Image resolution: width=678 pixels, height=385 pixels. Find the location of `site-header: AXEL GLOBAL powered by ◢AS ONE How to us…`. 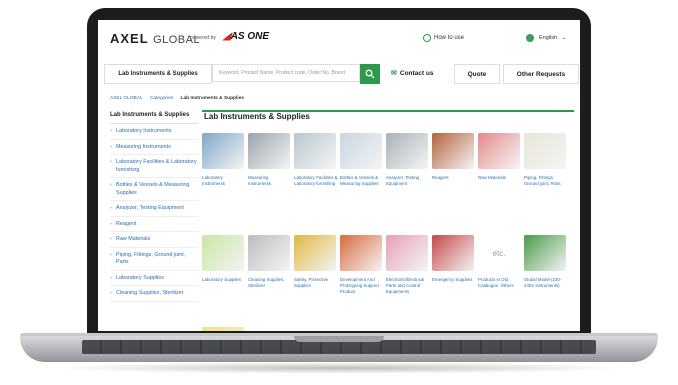

site-header: AXEL GLOBAL powered by ◢AS ONE How to us… is located at coordinates (339, 37).